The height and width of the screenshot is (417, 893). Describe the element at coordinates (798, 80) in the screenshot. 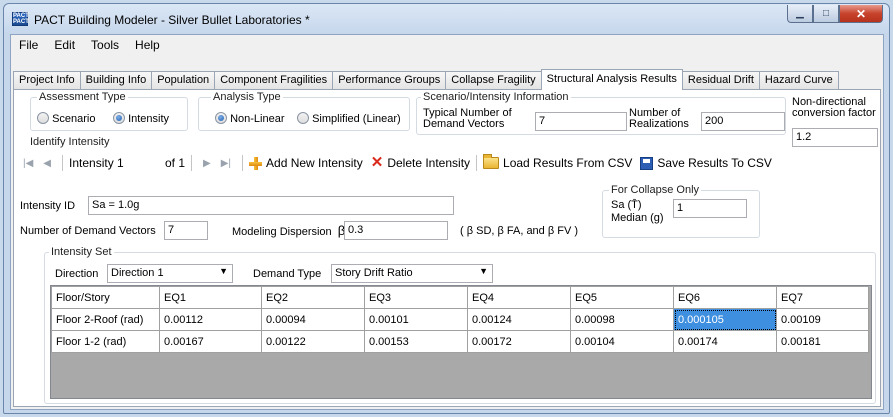

I see `tab-hazard-curve: Hazard Curve` at that location.